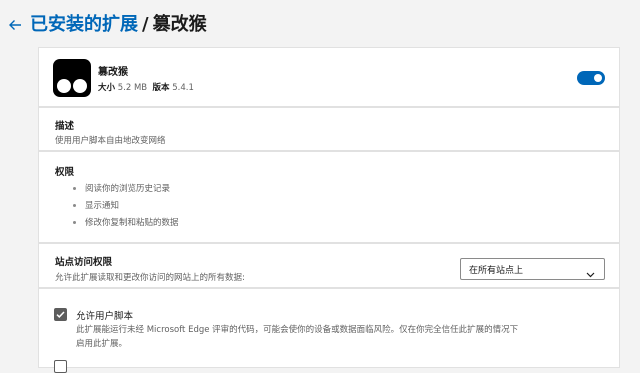 This screenshot has height=373, width=640. Describe the element at coordinates (591, 78) in the screenshot. I see `extension-enable-toggle` at that location.